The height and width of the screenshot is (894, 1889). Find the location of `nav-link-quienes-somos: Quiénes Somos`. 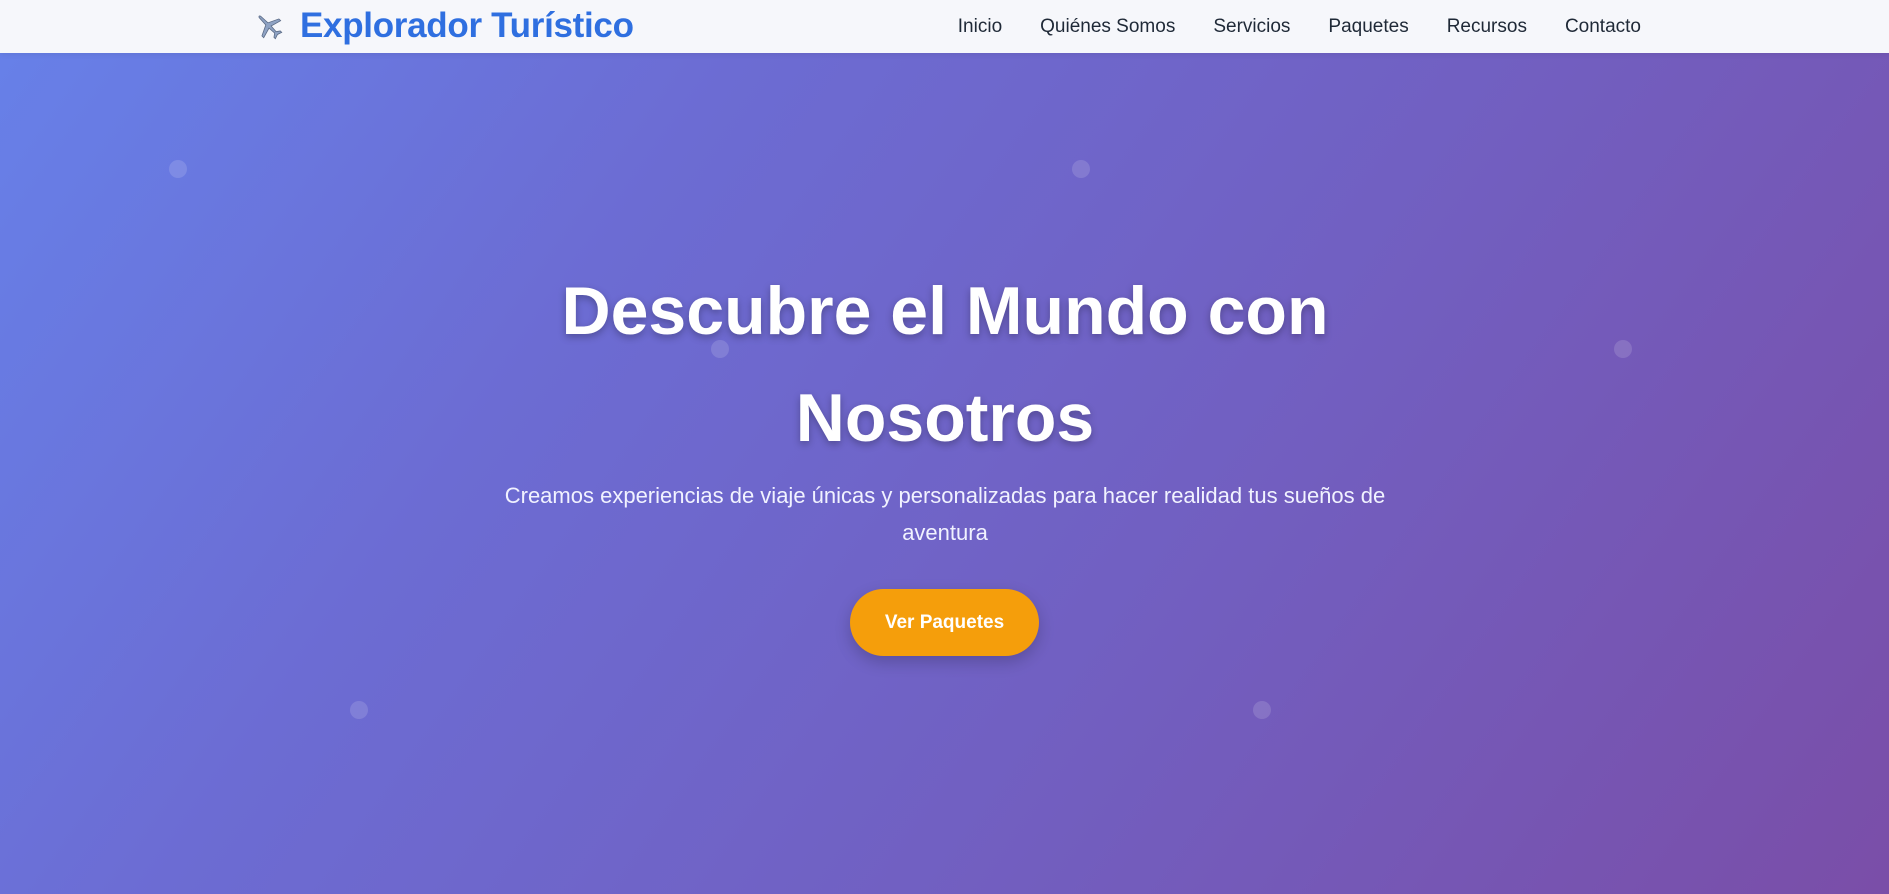

nav-link-quienes-somos: Quiénes Somos is located at coordinates (1107, 26).